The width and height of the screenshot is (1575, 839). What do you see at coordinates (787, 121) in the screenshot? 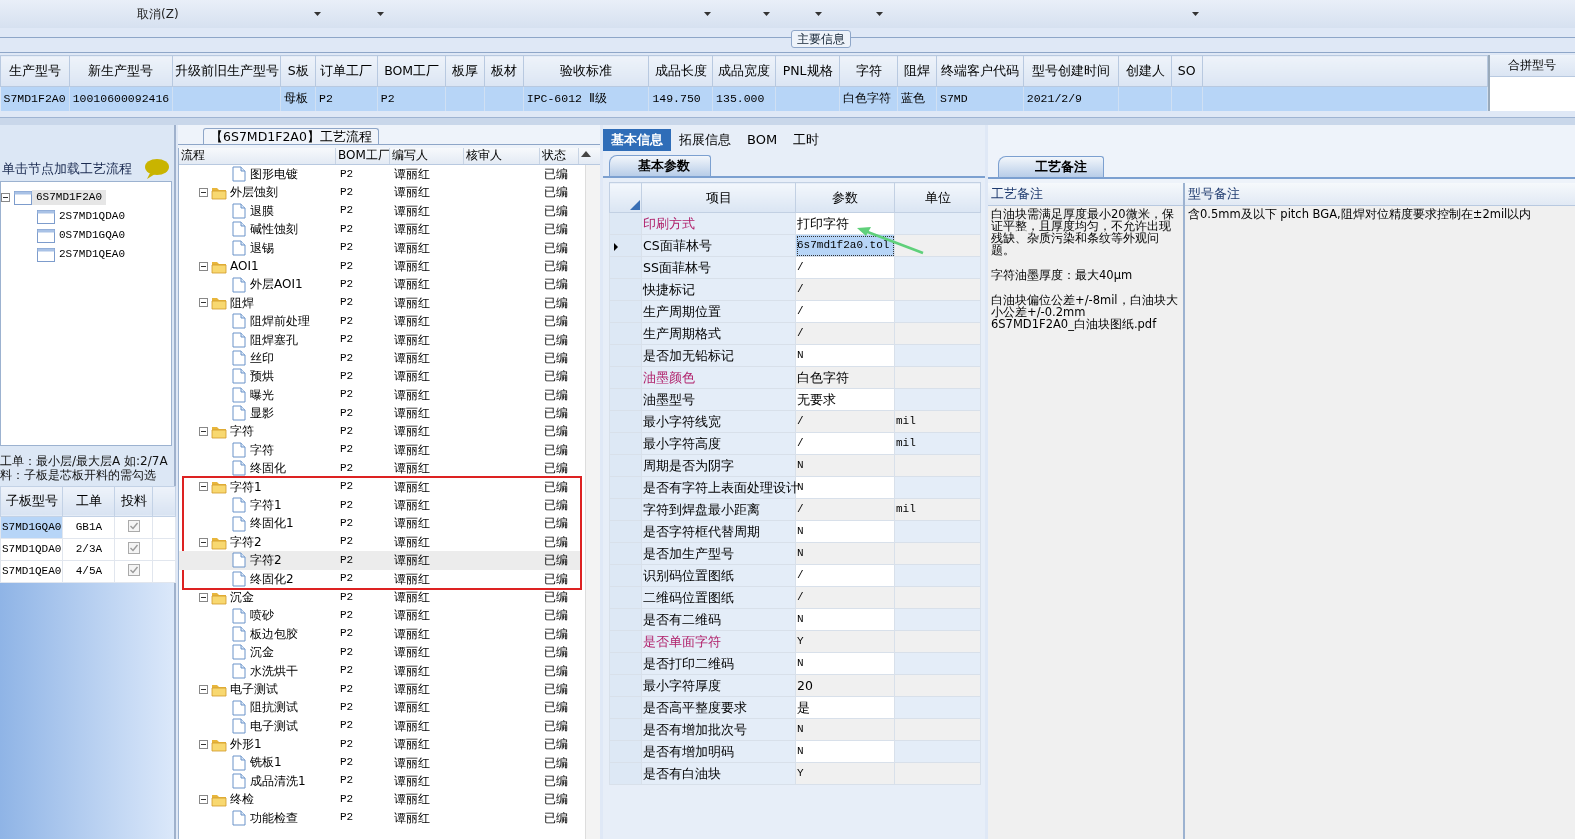
I see `splitter` at bounding box center [787, 121].